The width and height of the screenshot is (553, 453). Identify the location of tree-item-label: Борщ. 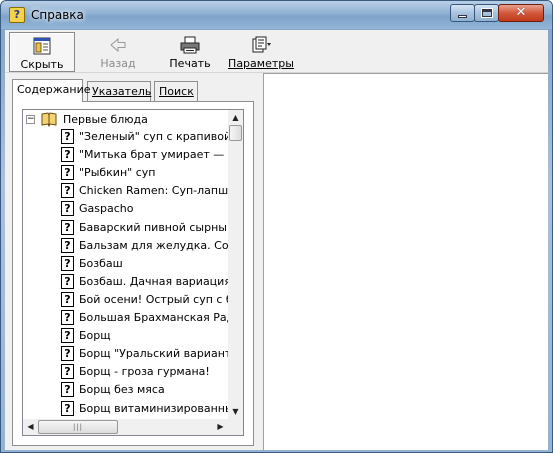
(95, 336).